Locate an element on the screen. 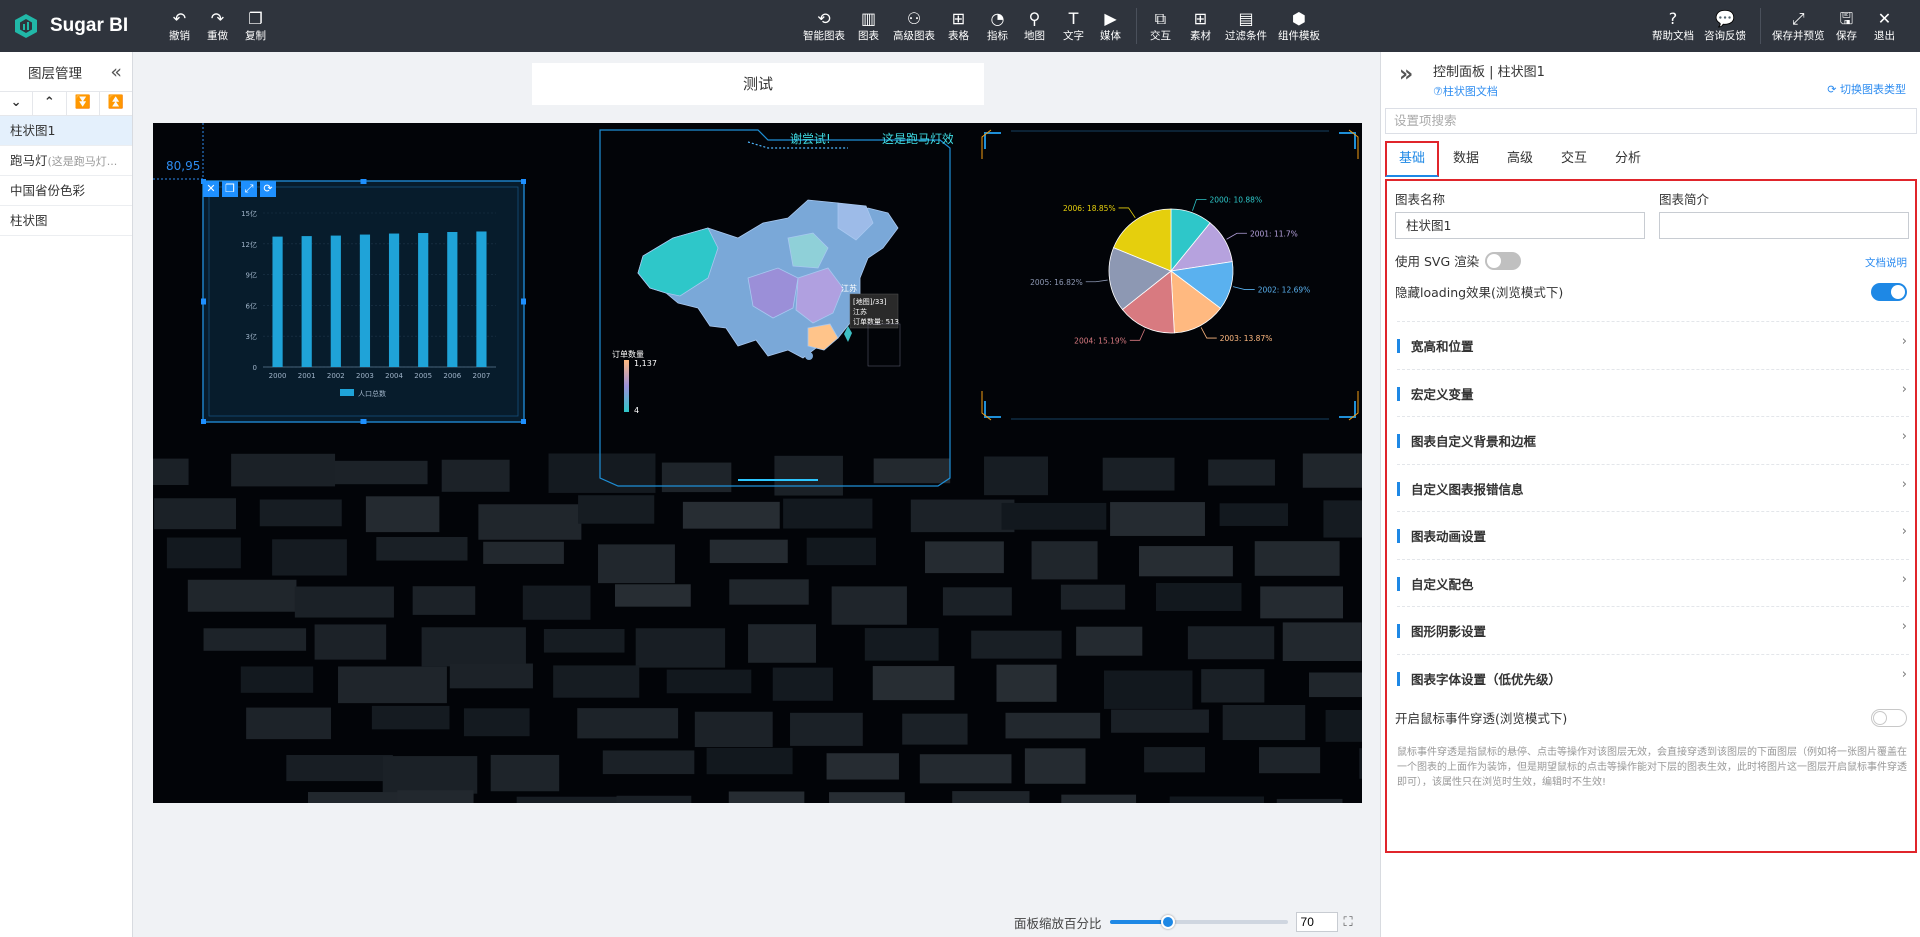 The width and height of the screenshot is (1920, 937). redo-button: ↷ 重做 is located at coordinates (217, 26).